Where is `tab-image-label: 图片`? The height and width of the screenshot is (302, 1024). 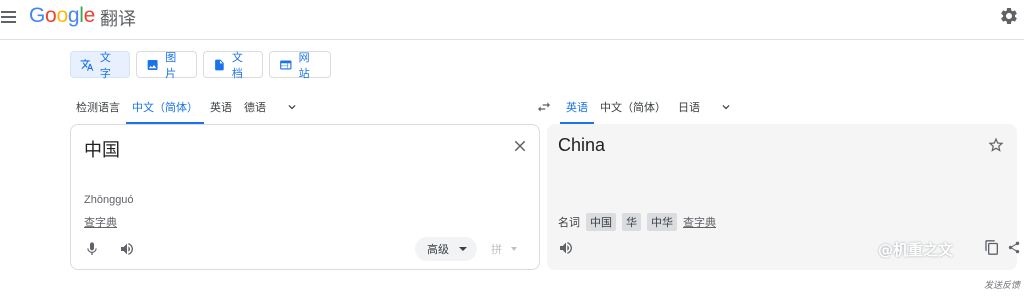
tab-image-label: 图片 is located at coordinates (171, 65).